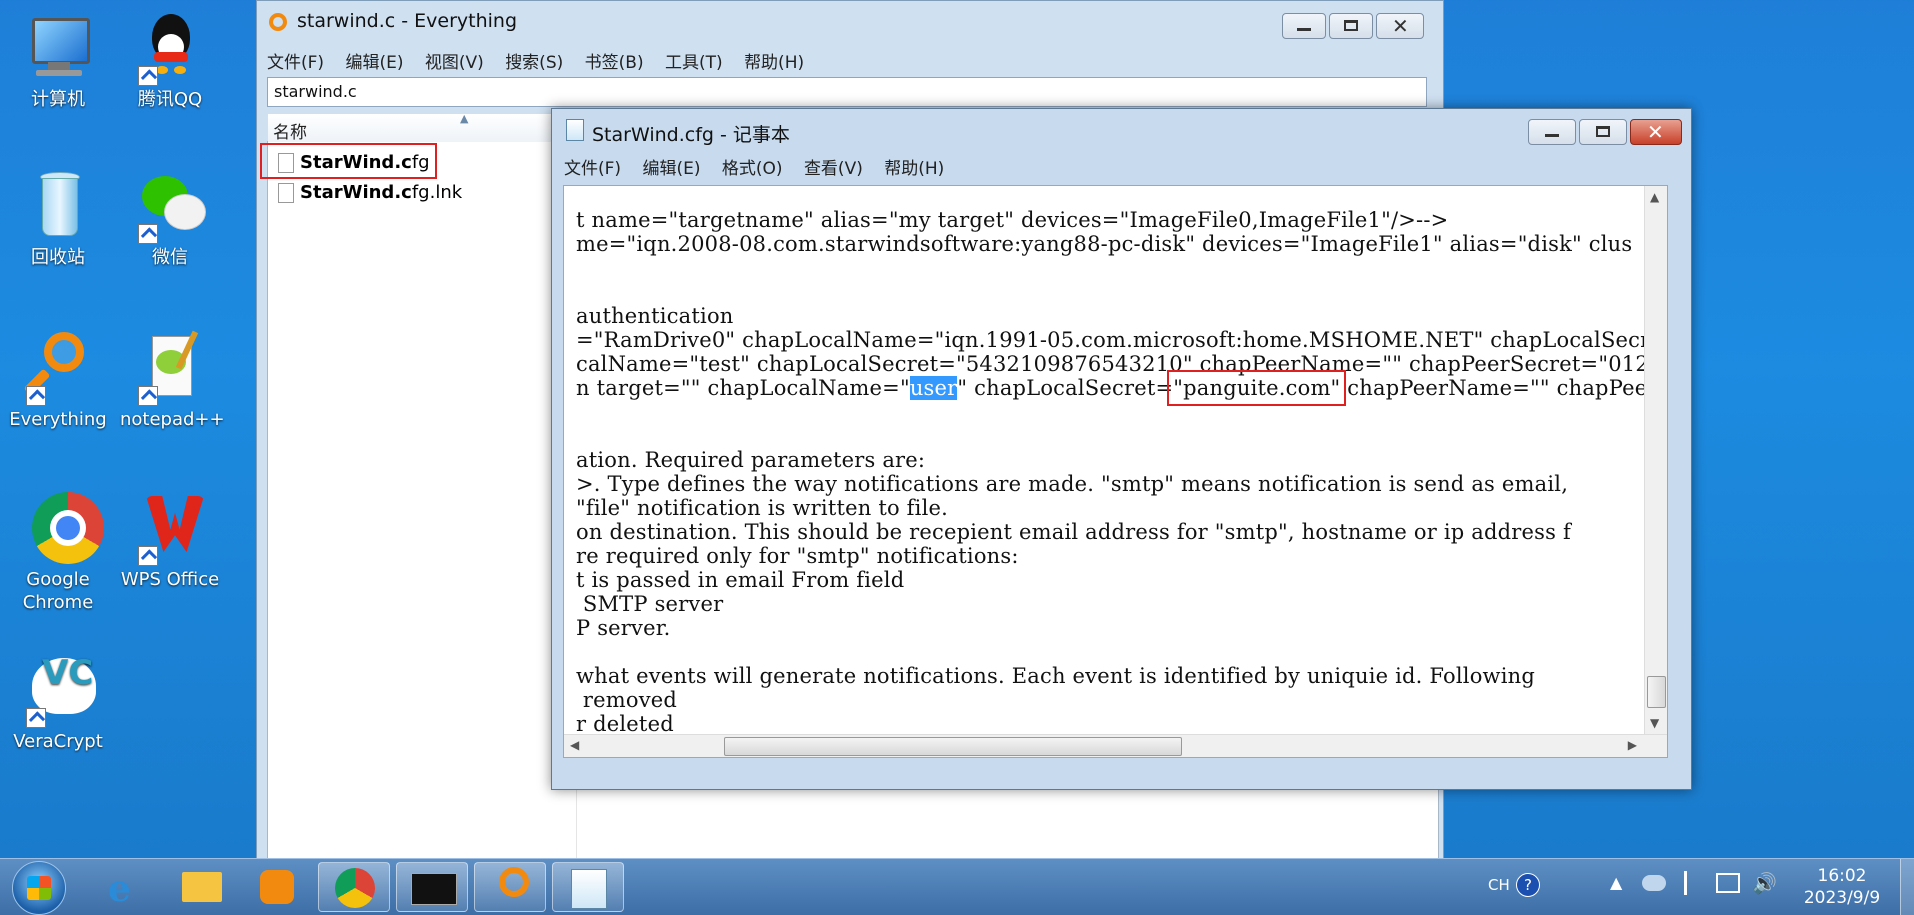 The width and height of the screenshot is (1914, 915). Describe the element at coordinates (953, 746) in the screenshot. I see `horizontal-scroll-thumb` at that location.